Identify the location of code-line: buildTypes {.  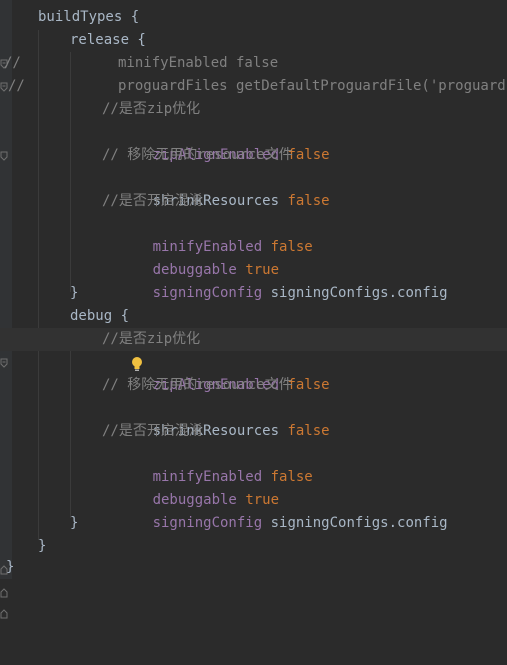
(253, 37).